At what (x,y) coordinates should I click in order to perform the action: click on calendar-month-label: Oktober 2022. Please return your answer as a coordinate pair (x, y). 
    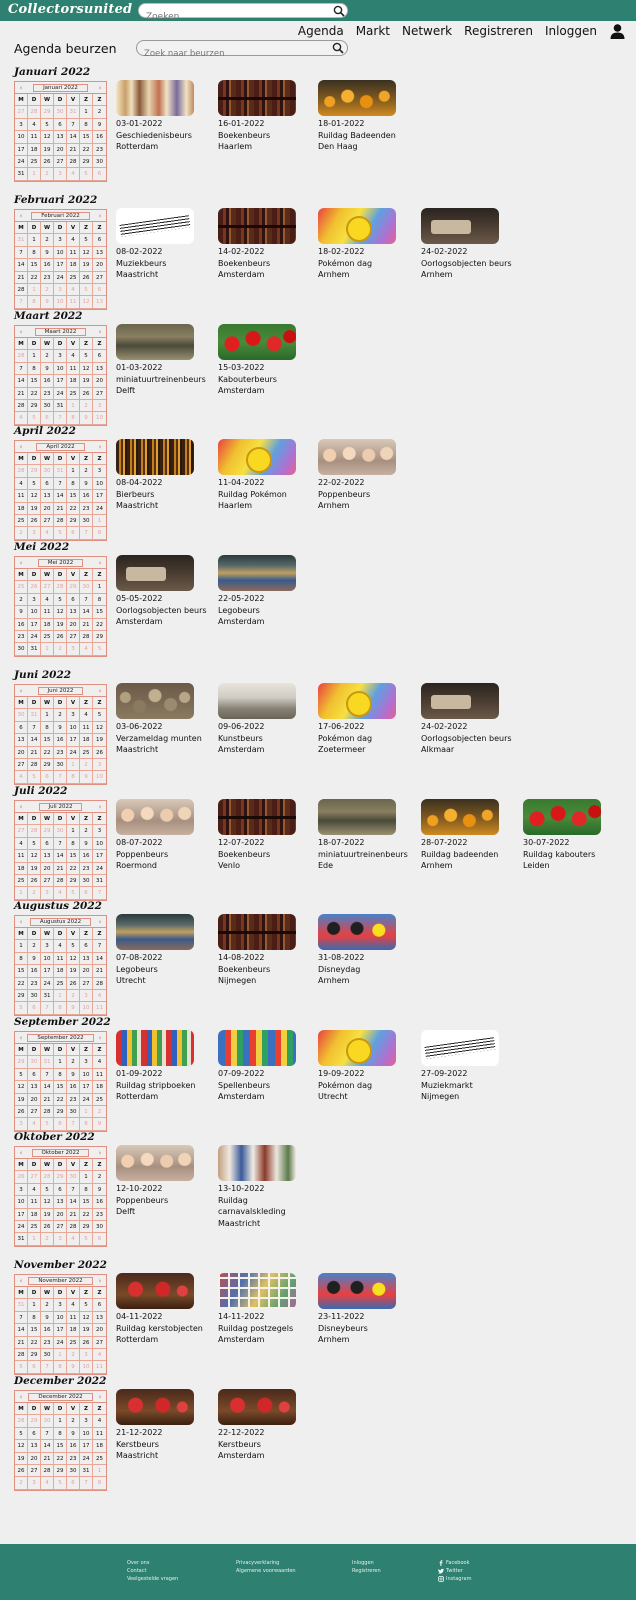
    Looking at the image, I should click on (60, 1152).